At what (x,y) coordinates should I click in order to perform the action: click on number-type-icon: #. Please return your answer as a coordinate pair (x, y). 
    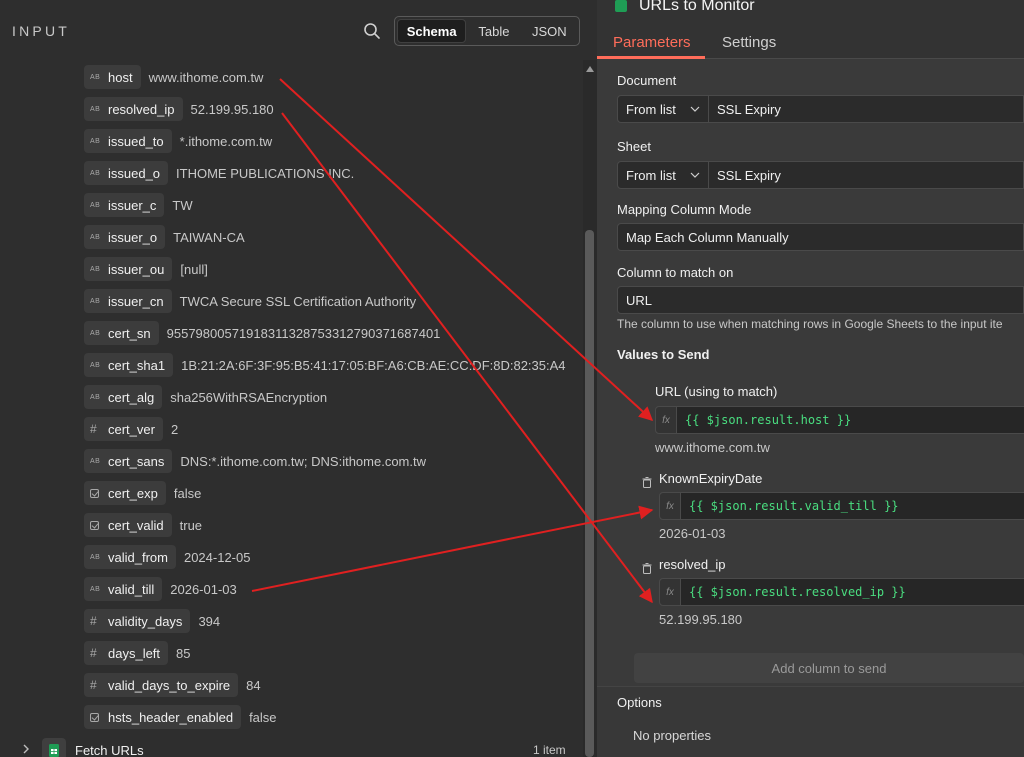
    Looking at the image, I should click on (93, 653).